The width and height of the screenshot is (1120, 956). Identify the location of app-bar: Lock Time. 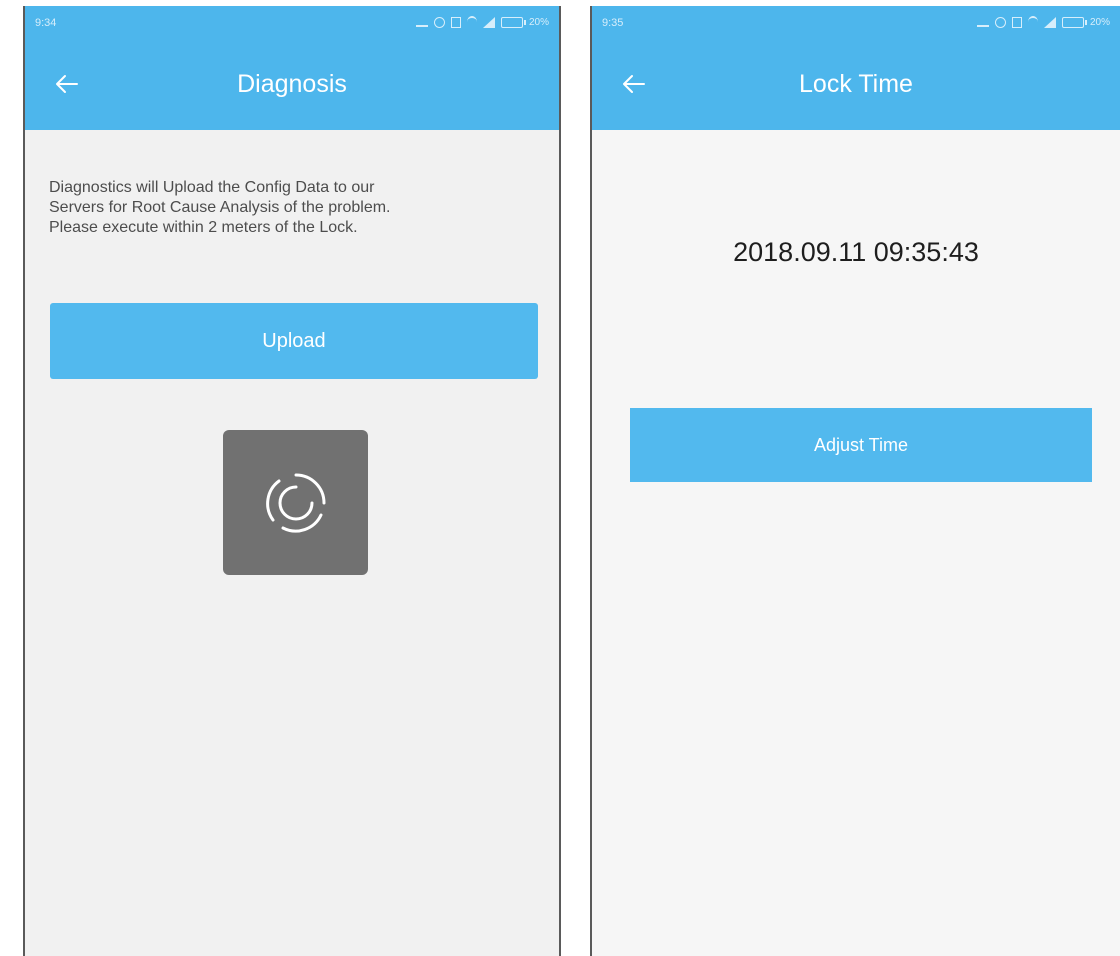
(856, 85).